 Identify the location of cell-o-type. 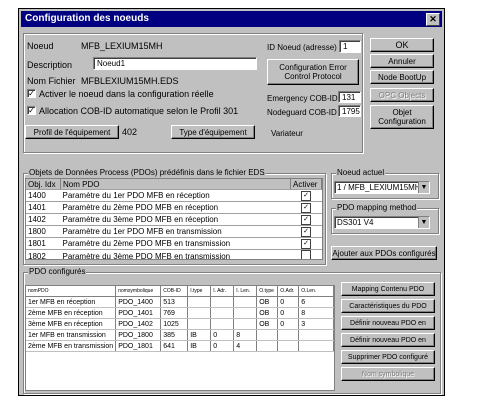
(267, 335).